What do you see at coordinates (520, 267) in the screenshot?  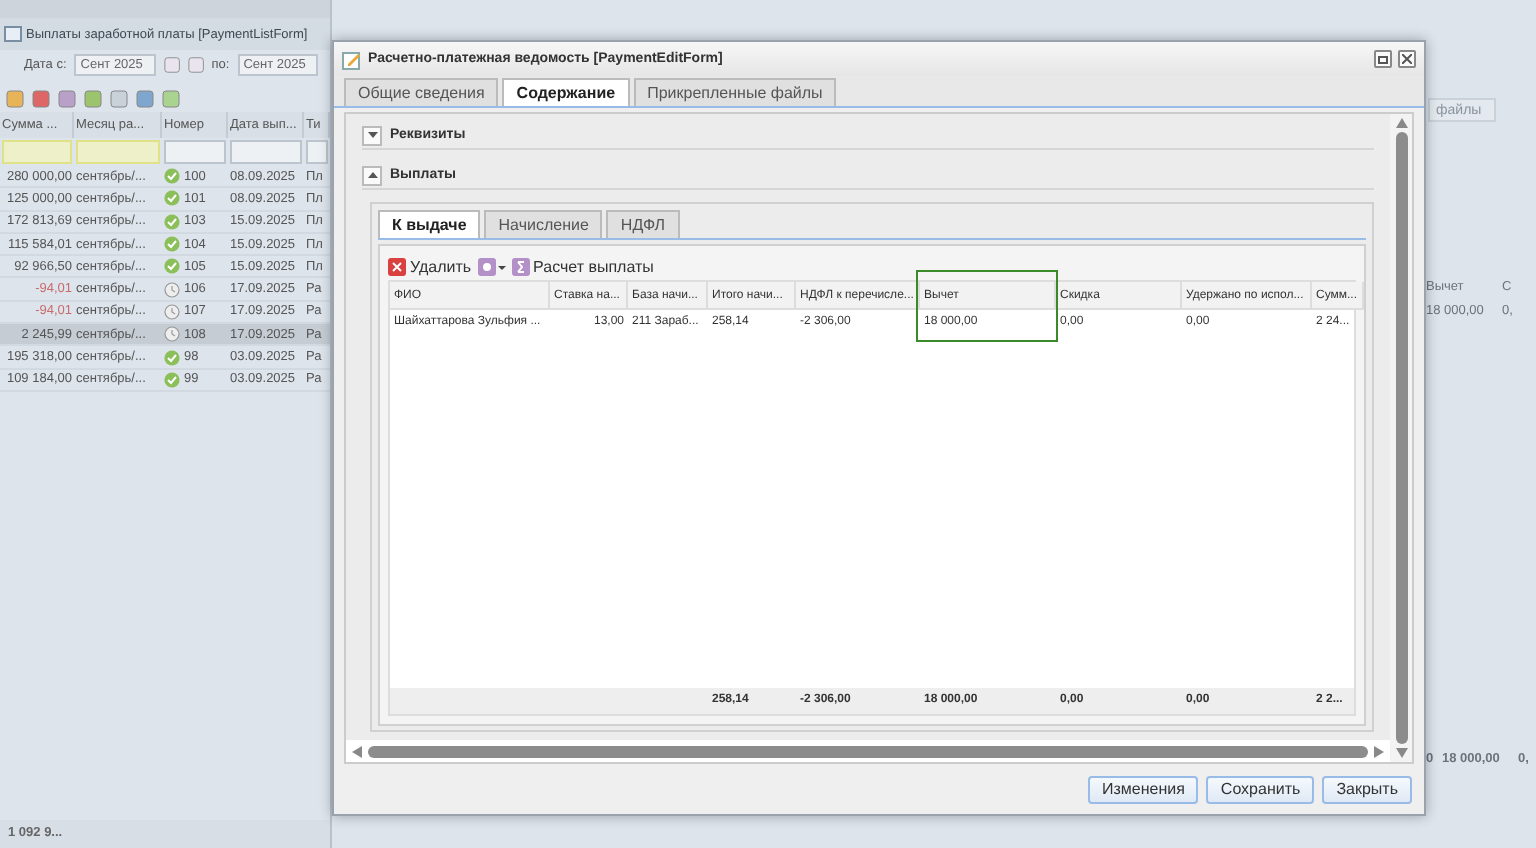 I see `calculator-icon` at bounding box center [520, 267].